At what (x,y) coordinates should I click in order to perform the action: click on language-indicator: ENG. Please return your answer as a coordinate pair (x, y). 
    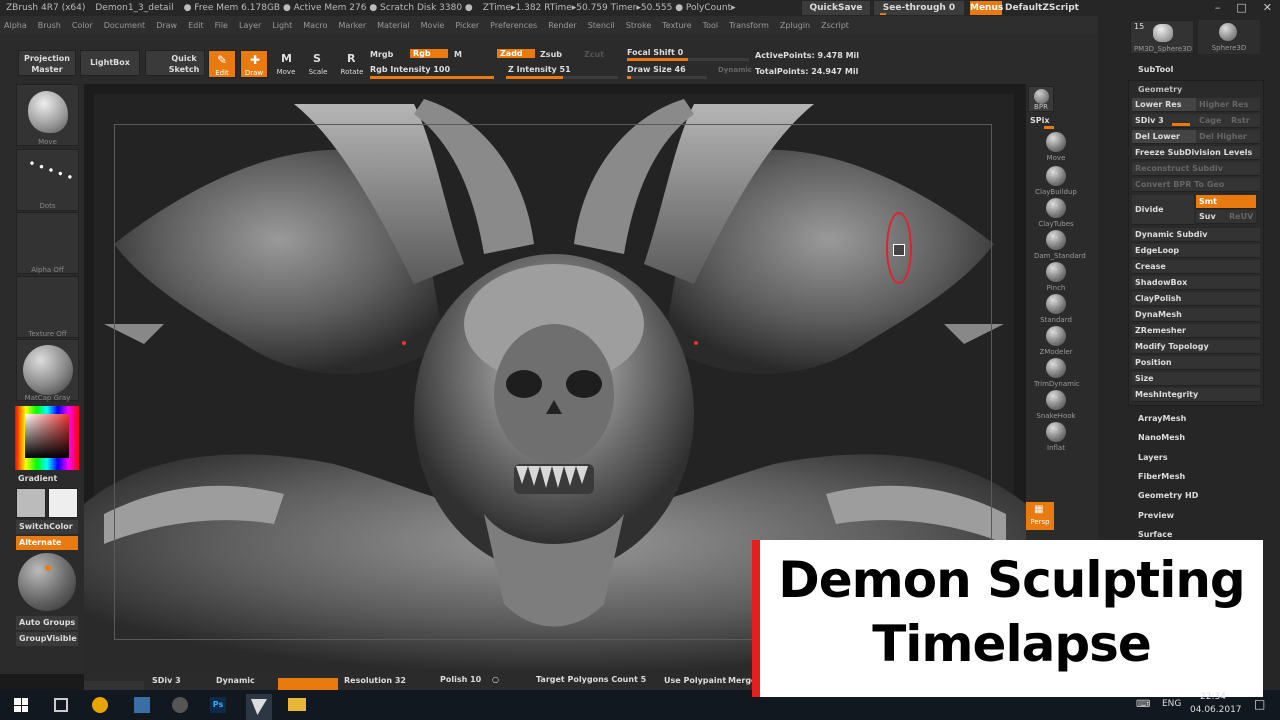
    Looking at the image, I should click on (1171, 704).